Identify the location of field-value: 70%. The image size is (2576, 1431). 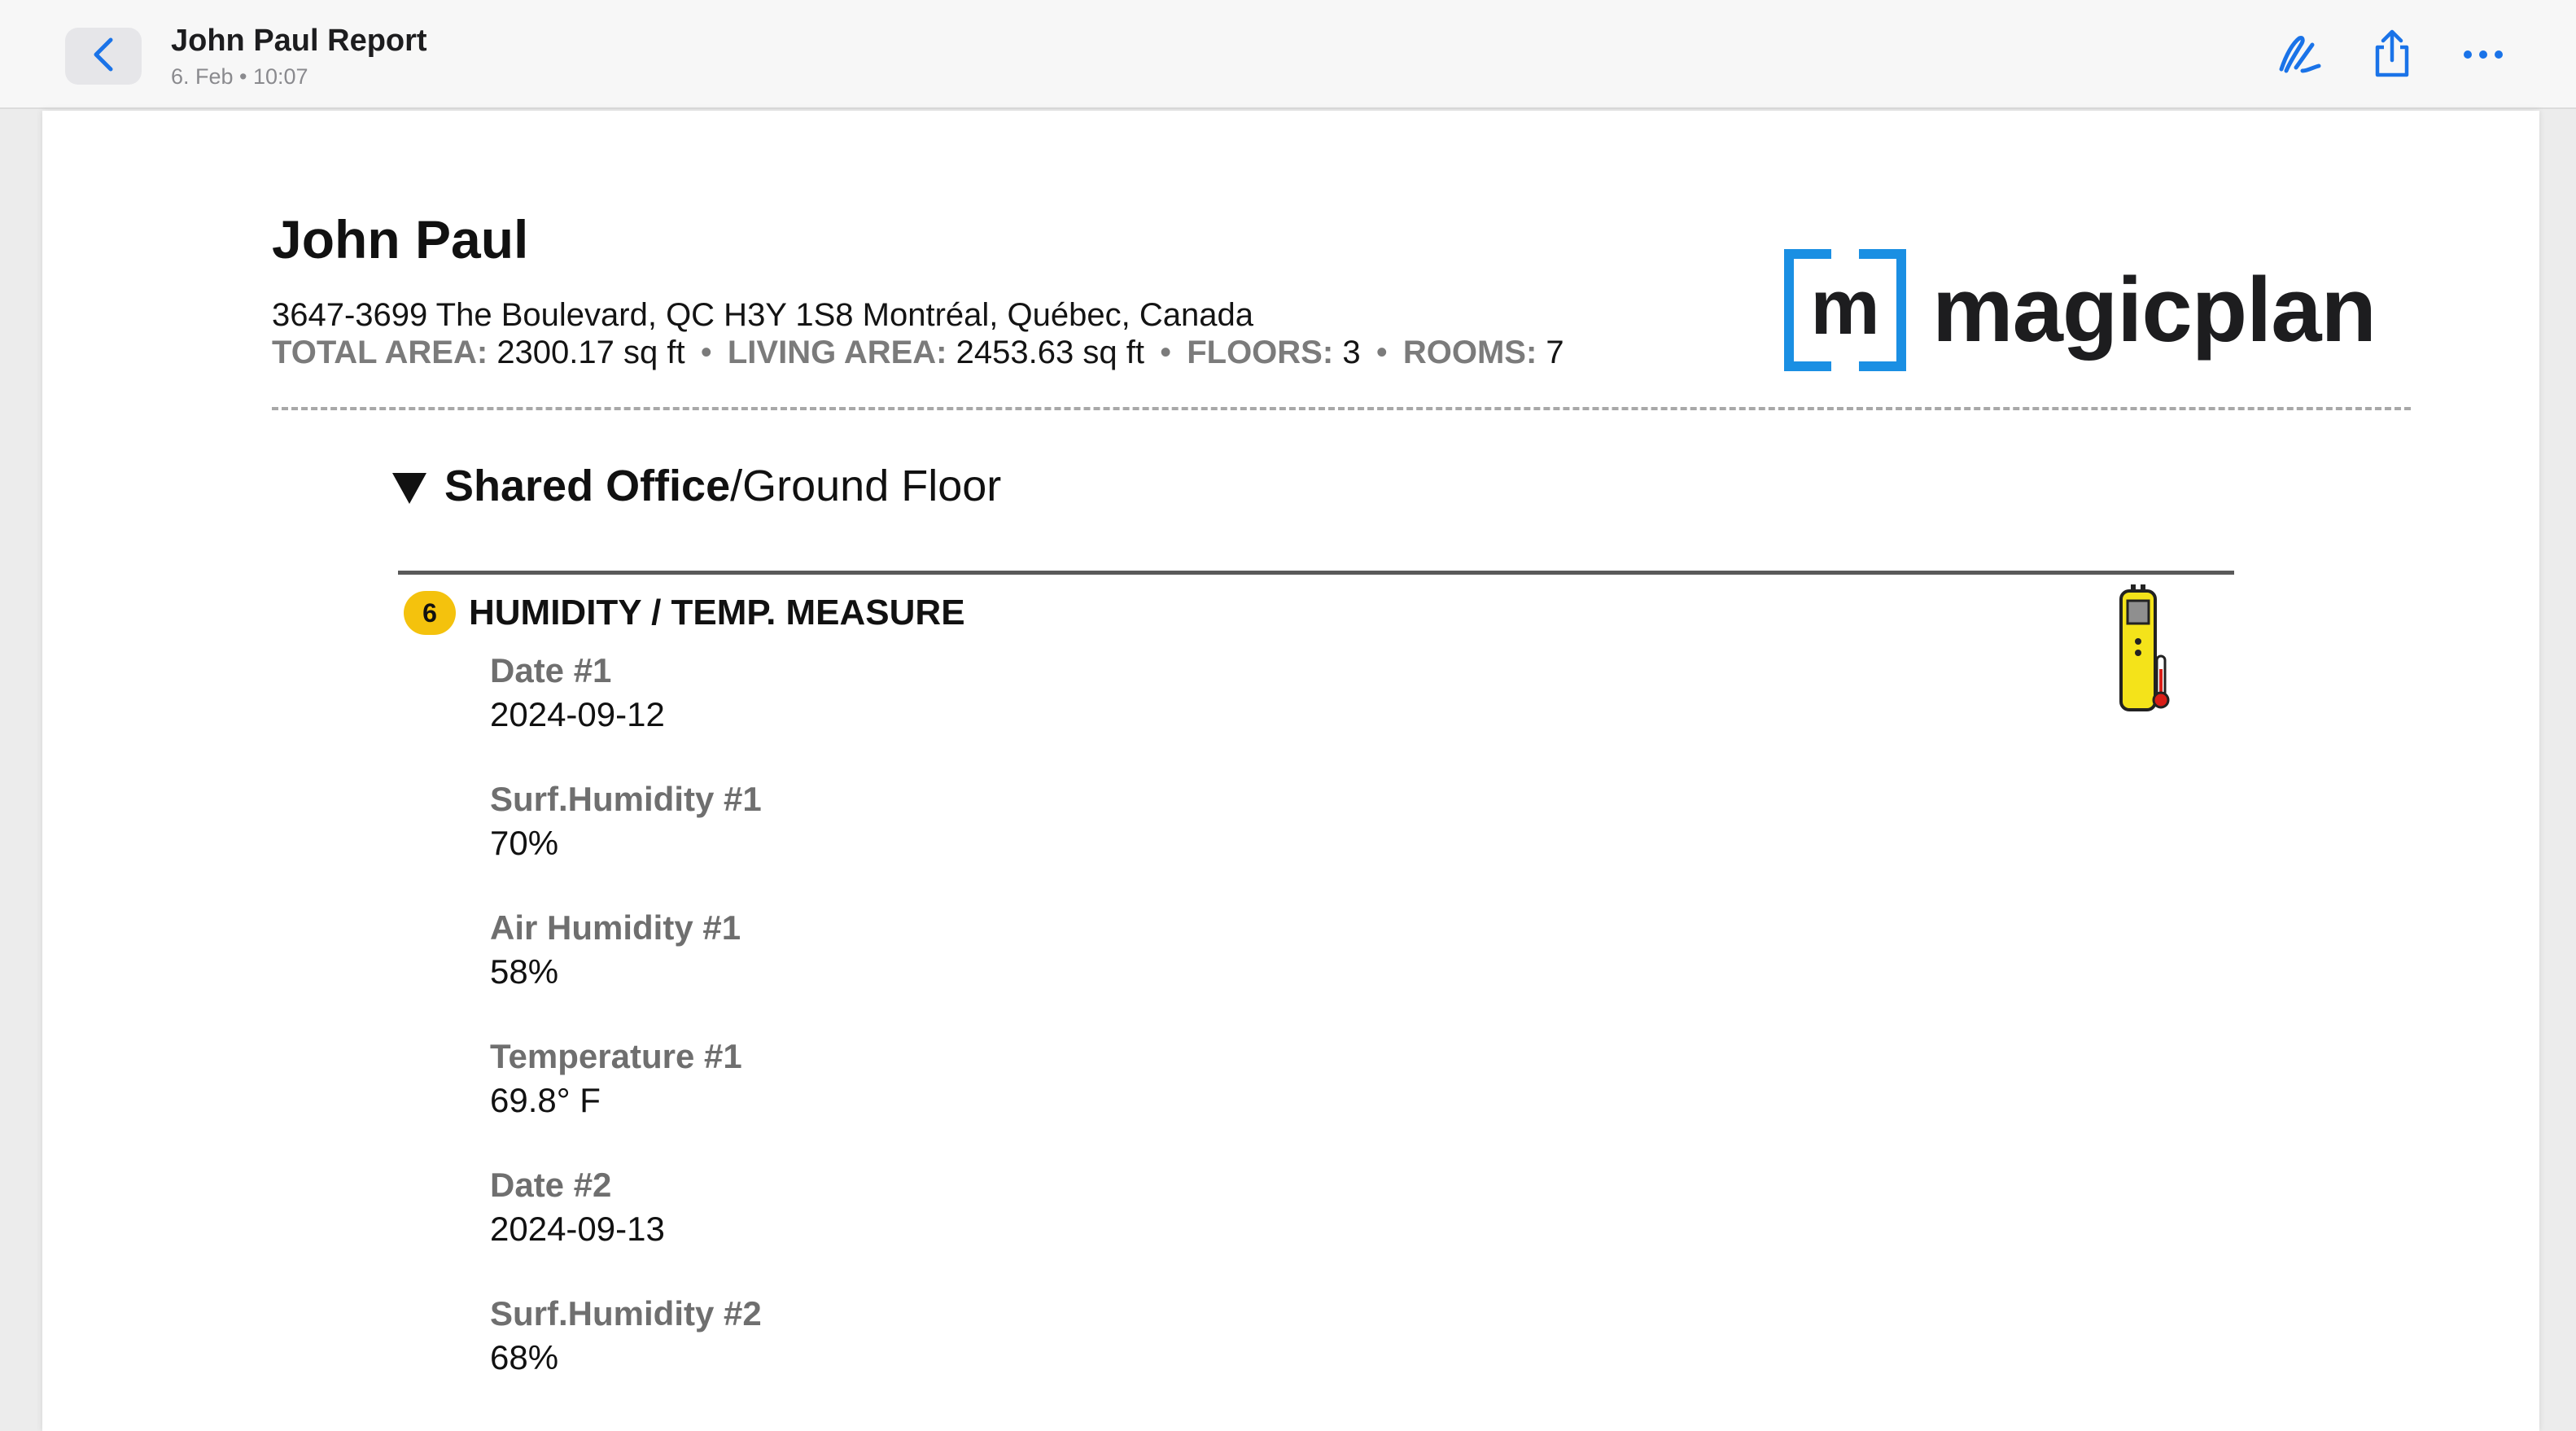
(524, 843).